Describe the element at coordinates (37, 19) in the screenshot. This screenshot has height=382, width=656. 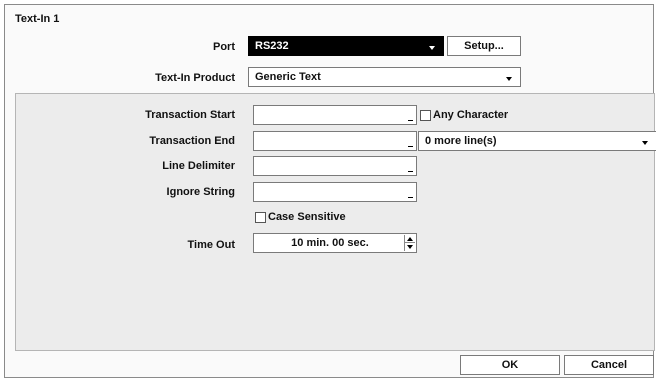
I see `dialog-title: Text-In 1` at that location.